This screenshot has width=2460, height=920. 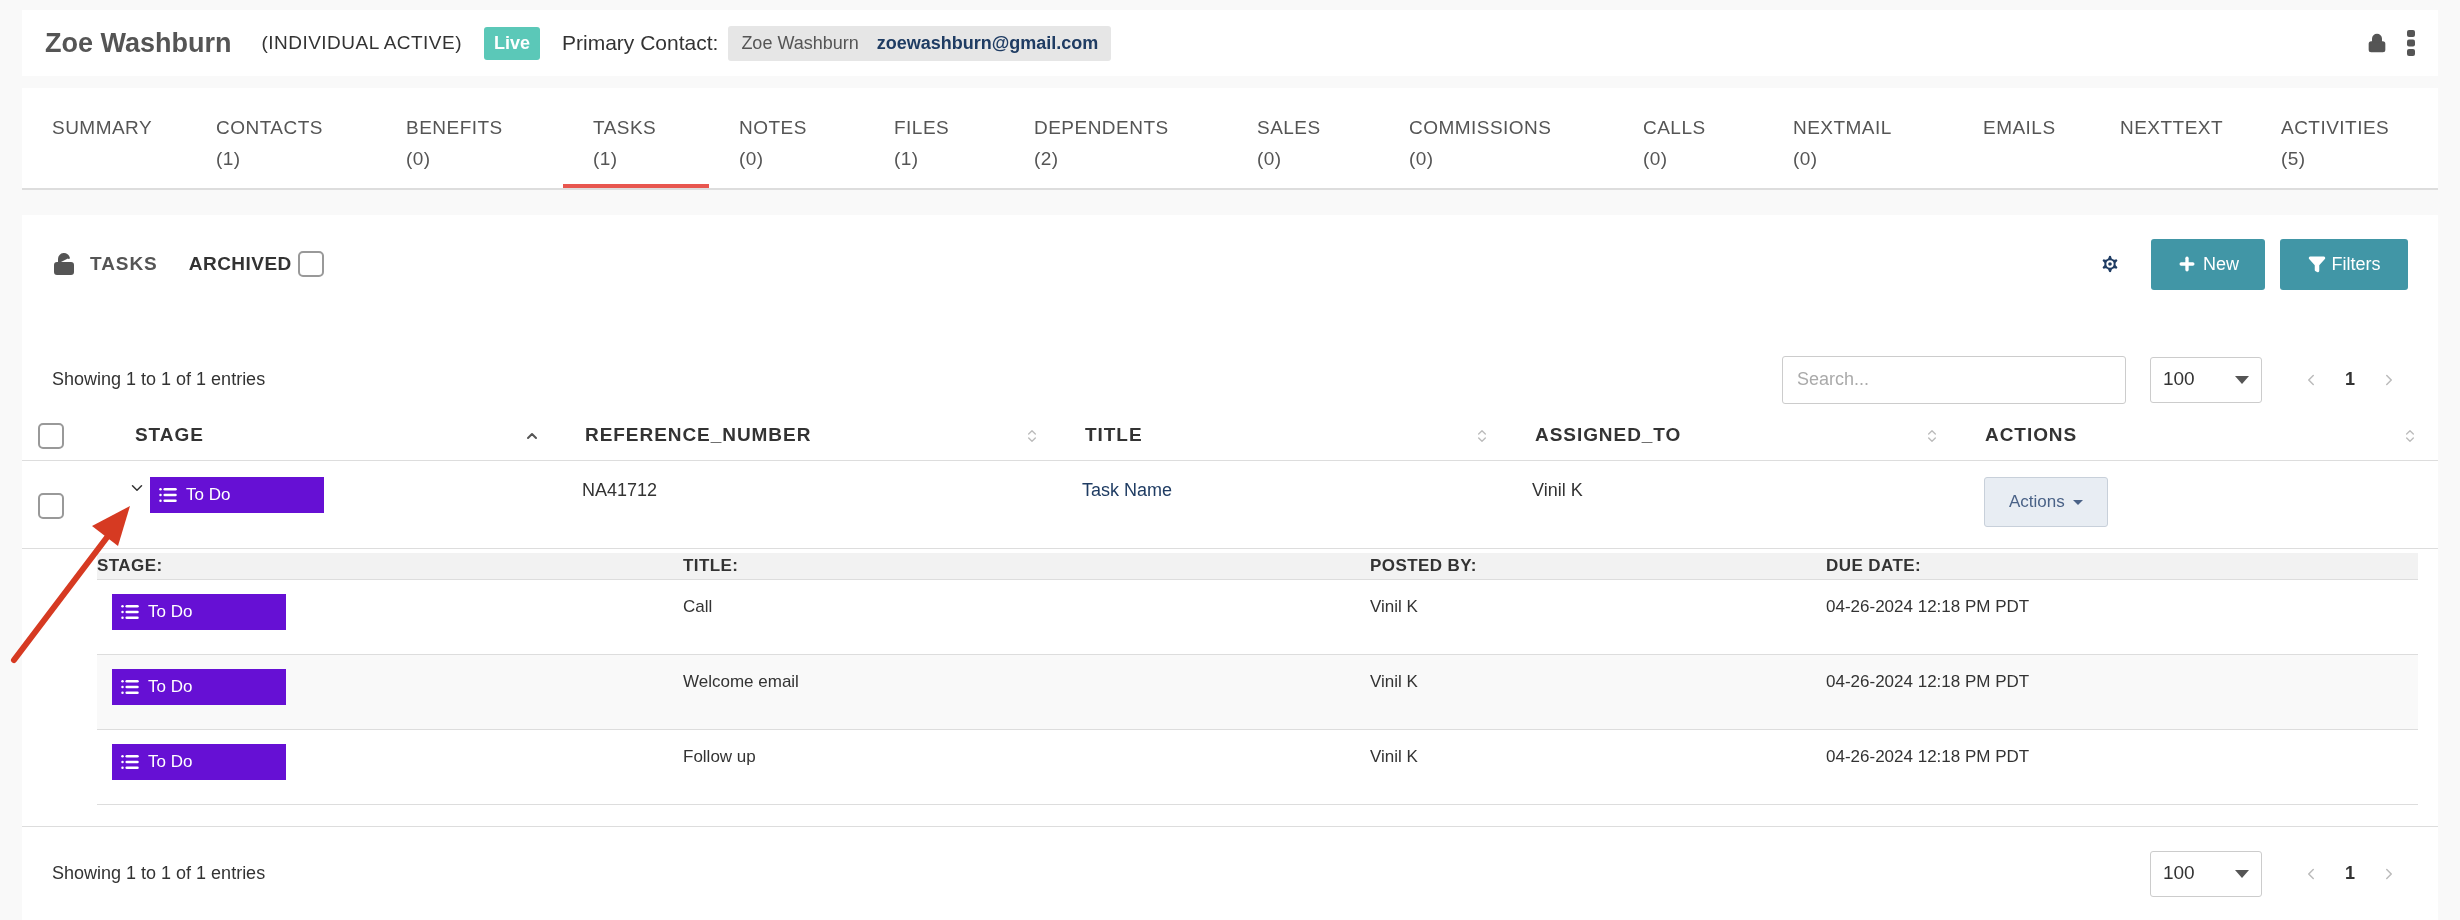 What do you see at coordinates (104, 138) in the screenshot?
I see `tab: SUMMARY` at bounding box center [104, 138].